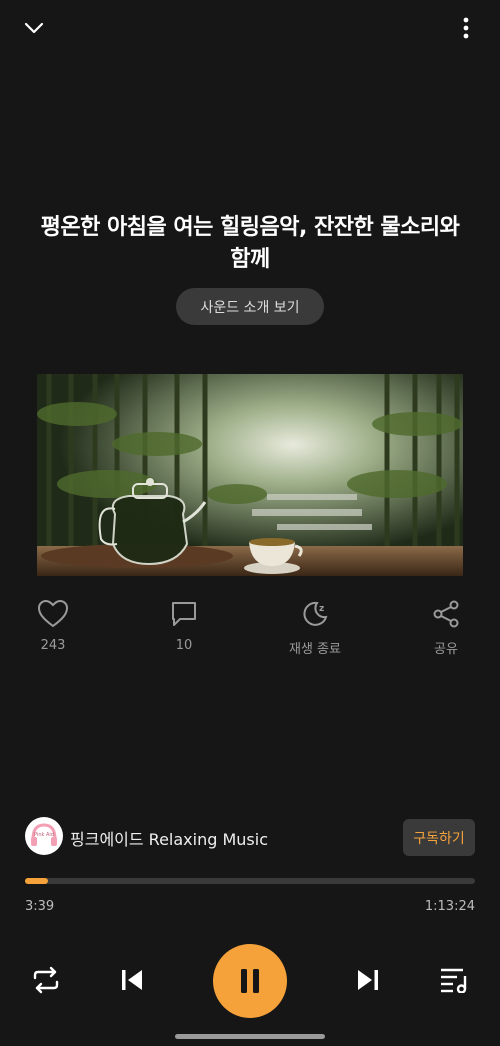  I want to click on progress-bar, so click(250, 881).